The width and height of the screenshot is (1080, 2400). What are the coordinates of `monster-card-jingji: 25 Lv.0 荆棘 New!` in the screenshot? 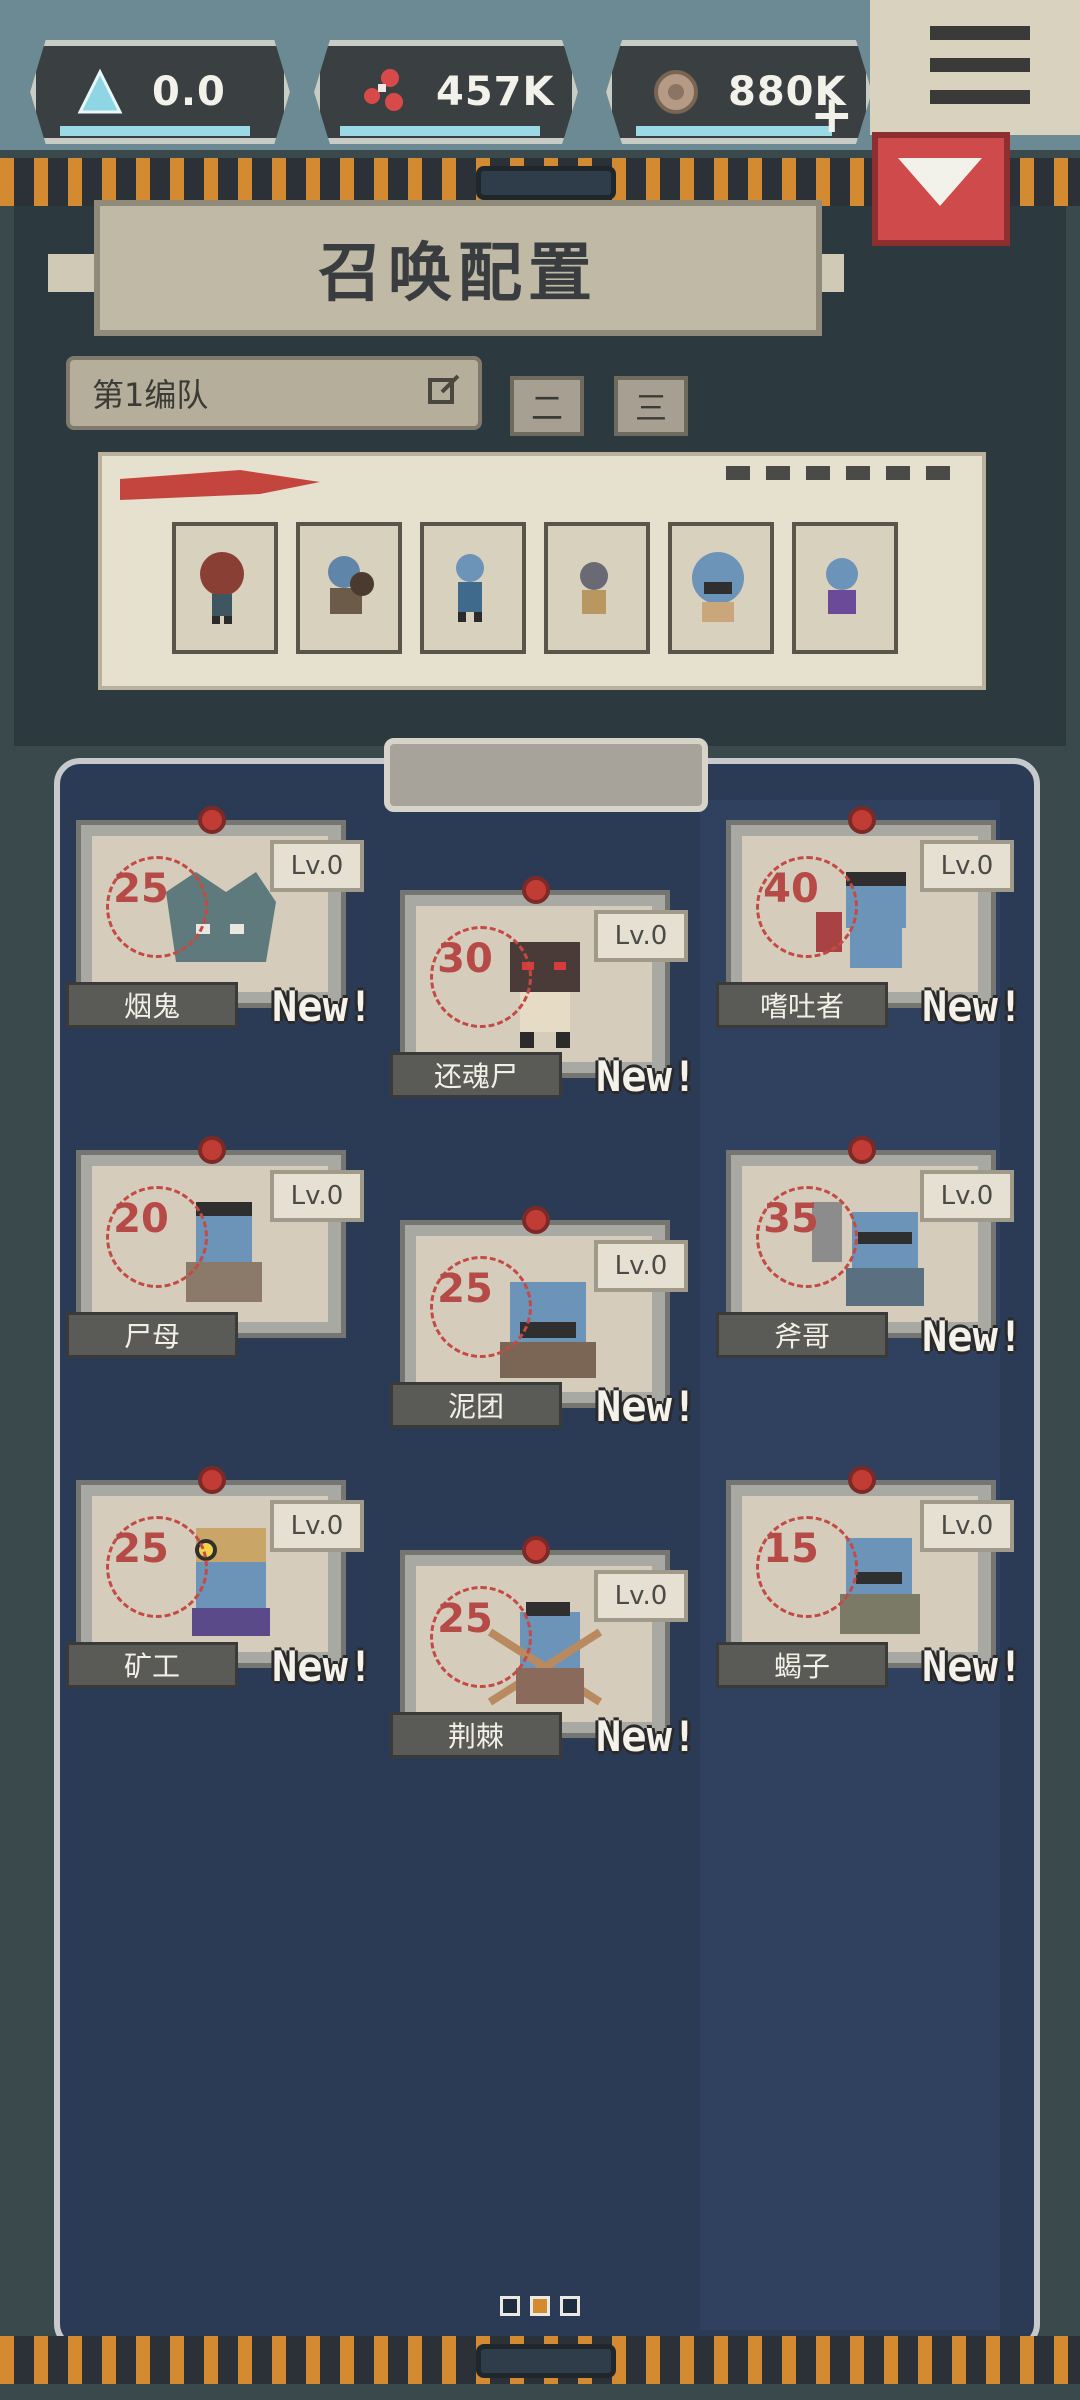 It's located at (543, 1648).